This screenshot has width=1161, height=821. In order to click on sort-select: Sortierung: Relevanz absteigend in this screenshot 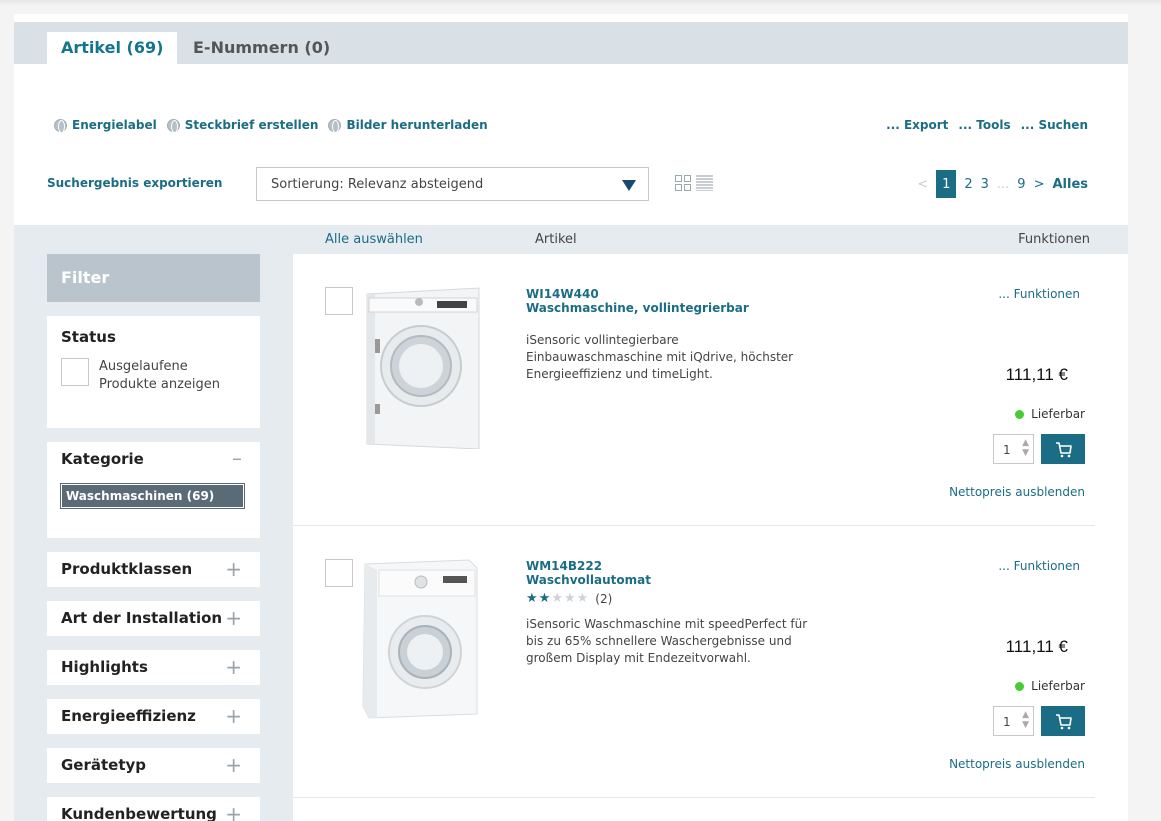, I will do `click(452, 184)`.